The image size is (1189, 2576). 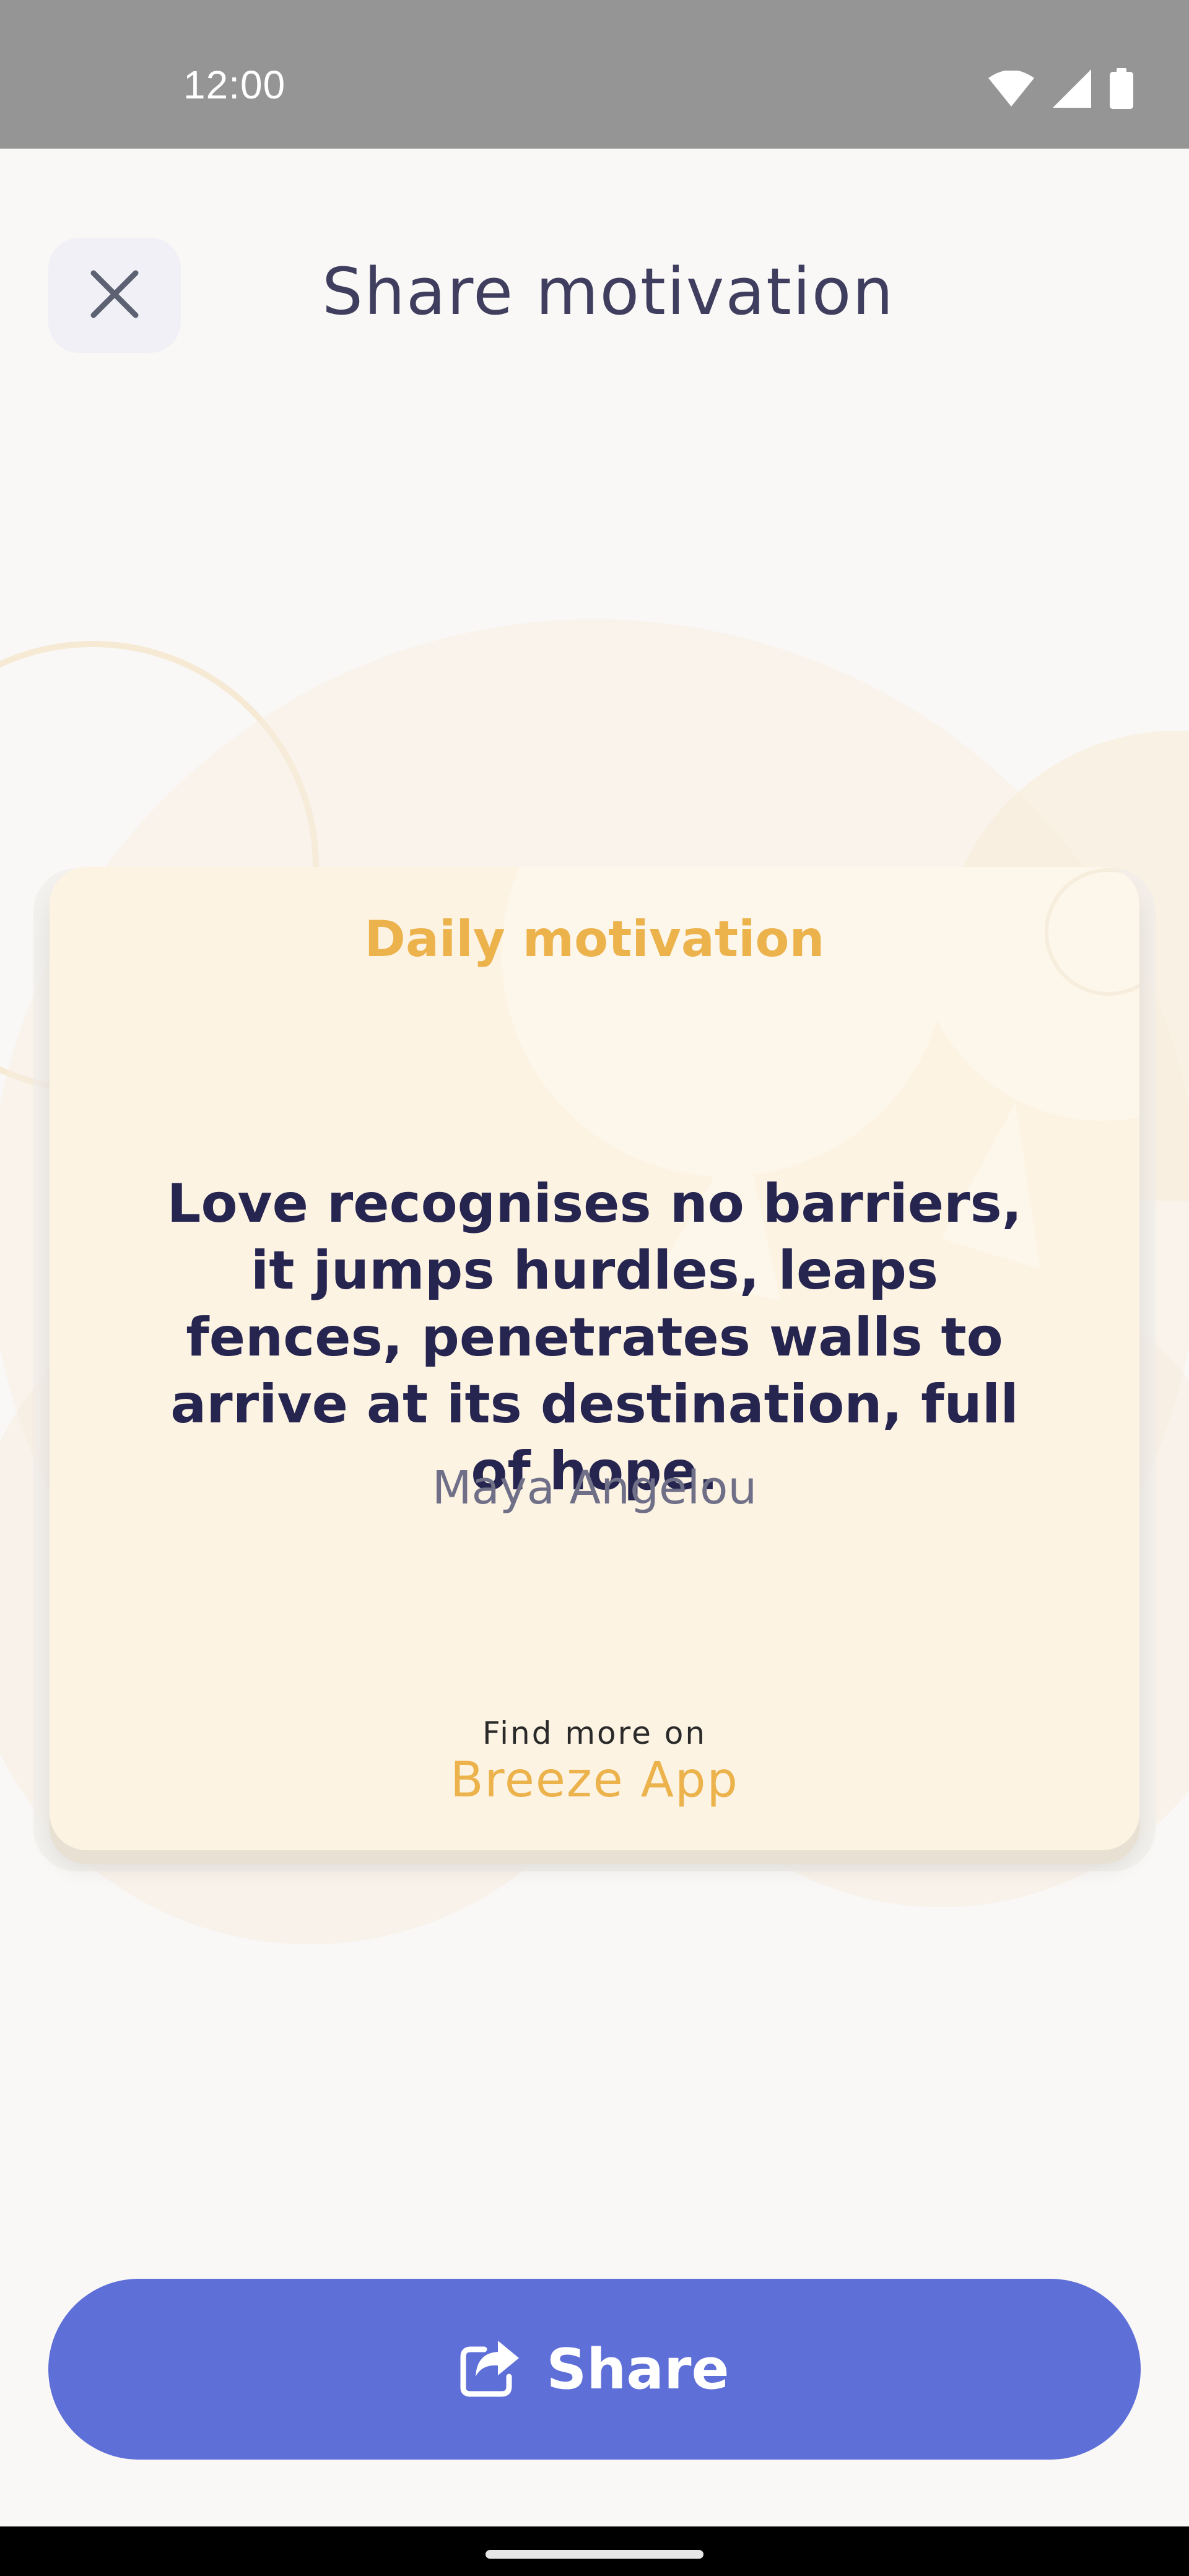 What do you see at coordinates (638, 2369) in the screenshot?
I see `share-label: Share` at bounding box center [638, 2369].